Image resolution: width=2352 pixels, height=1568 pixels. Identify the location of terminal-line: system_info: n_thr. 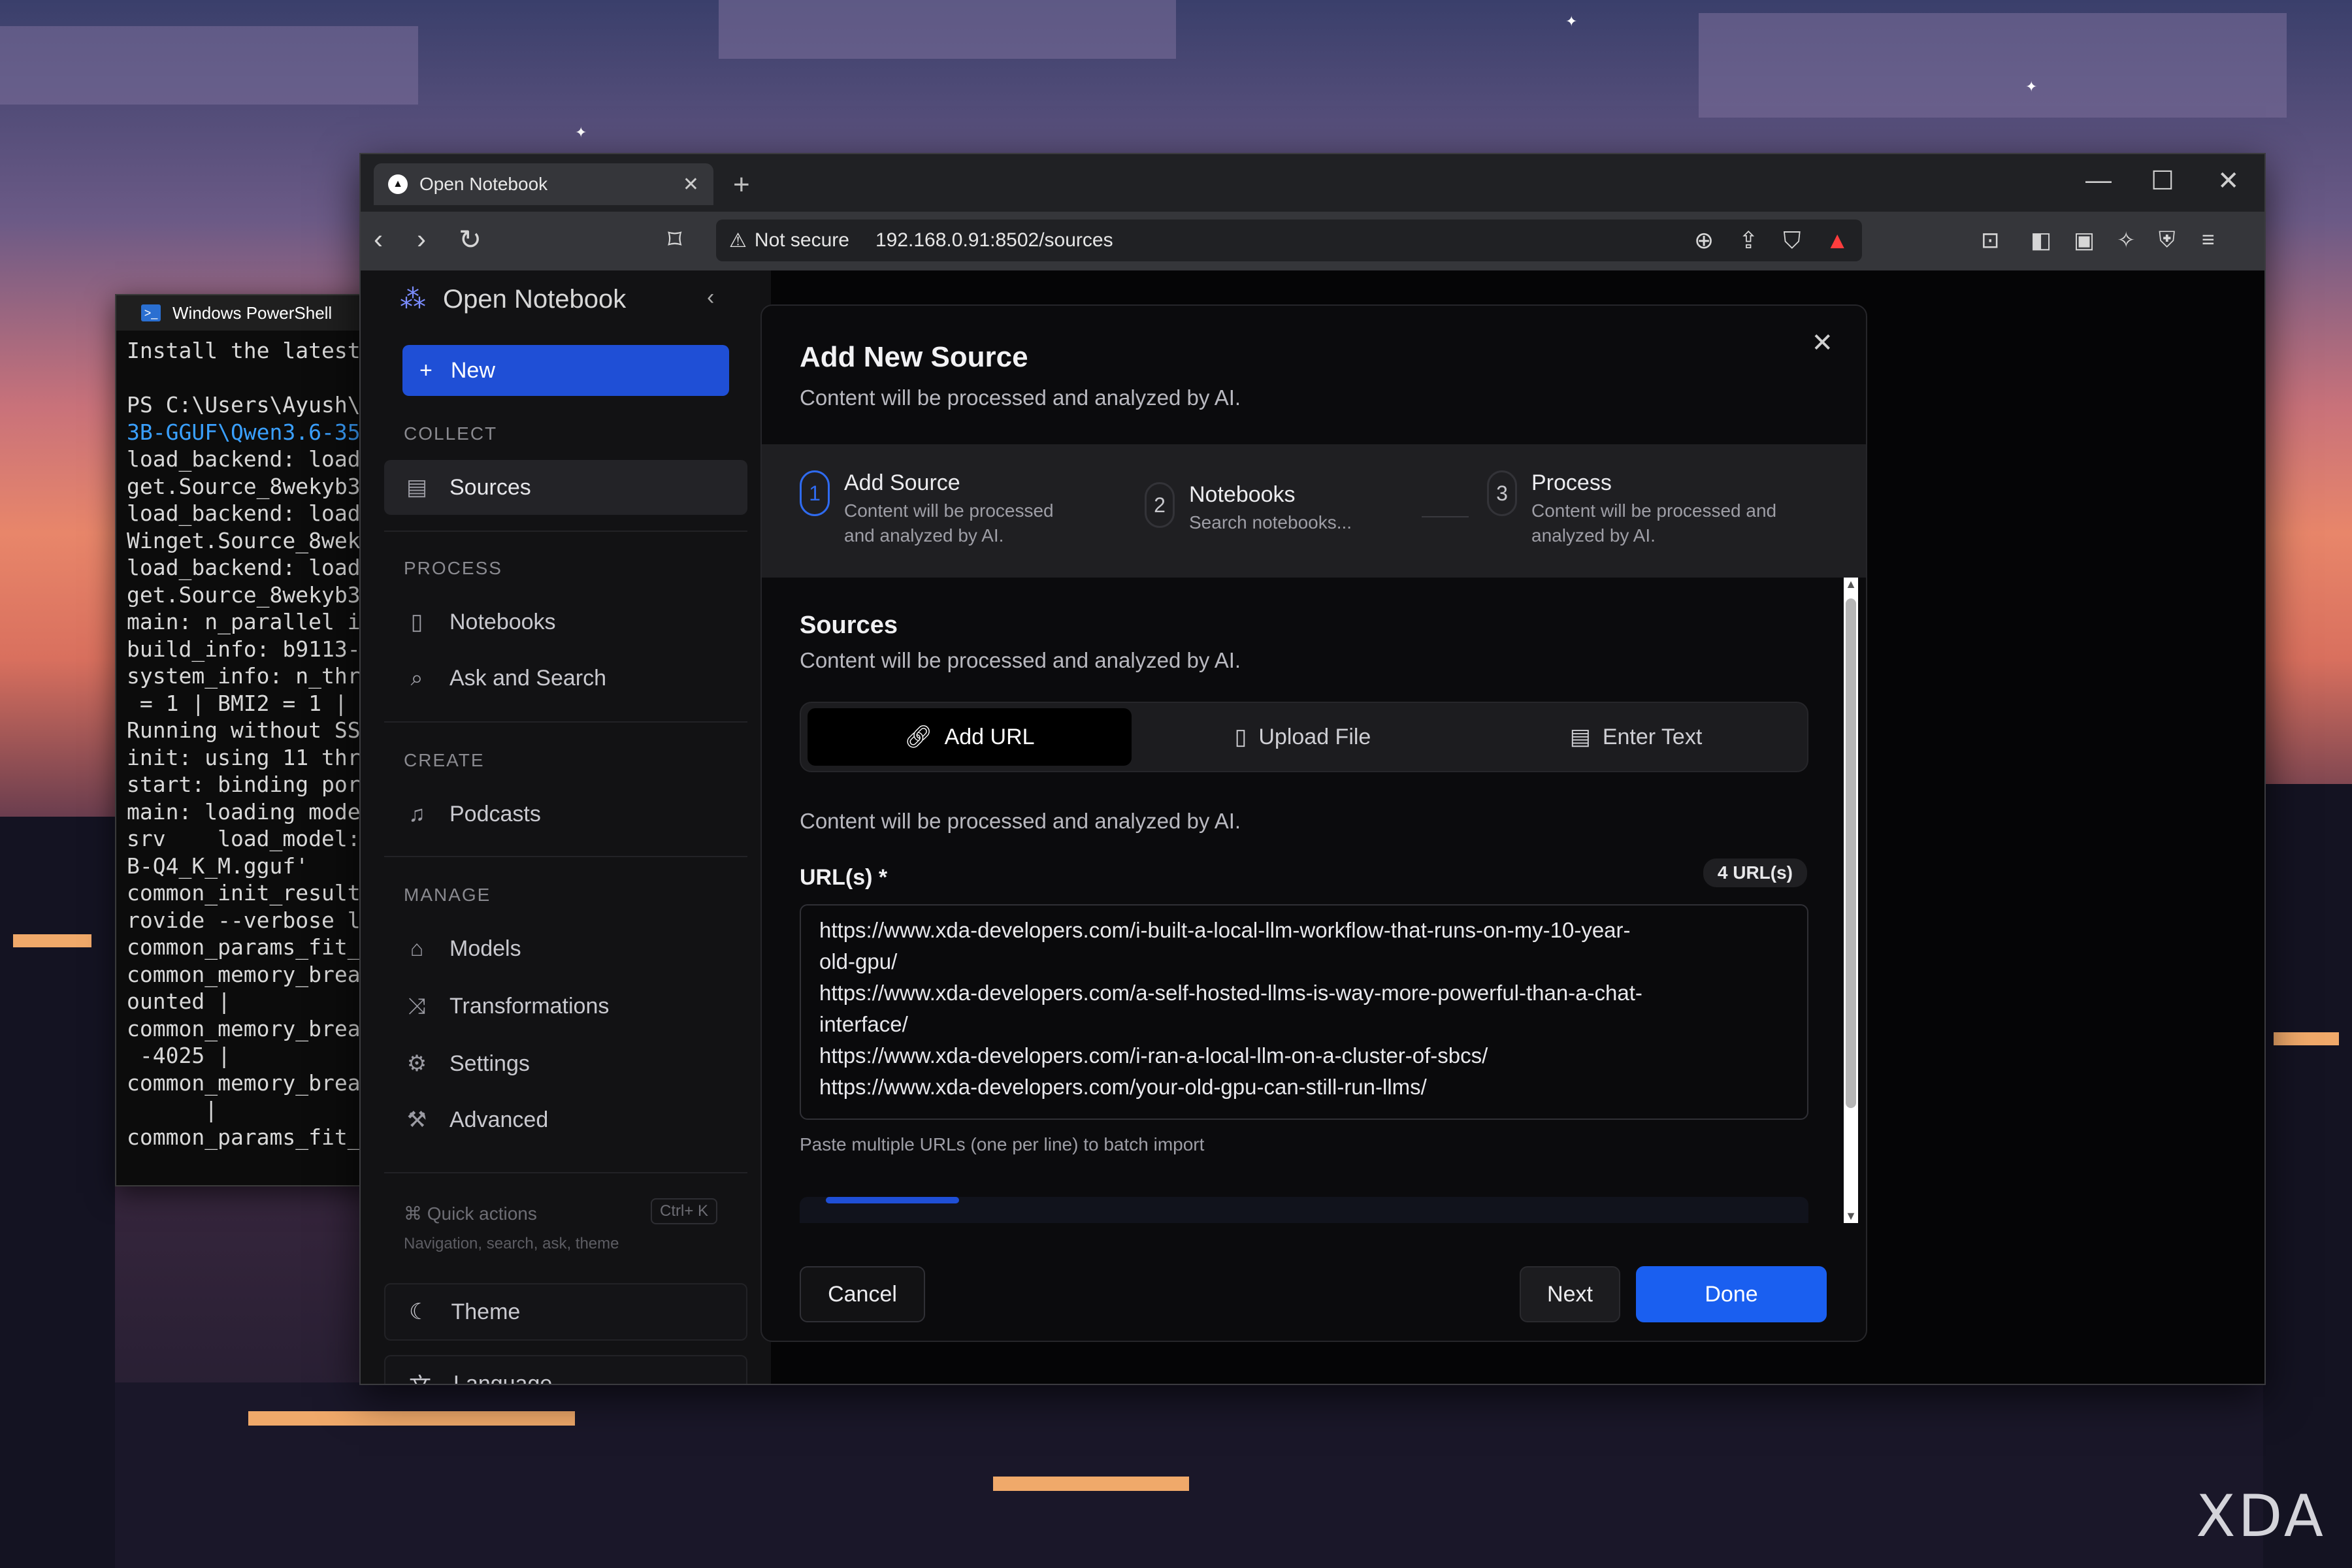
(244, 676).